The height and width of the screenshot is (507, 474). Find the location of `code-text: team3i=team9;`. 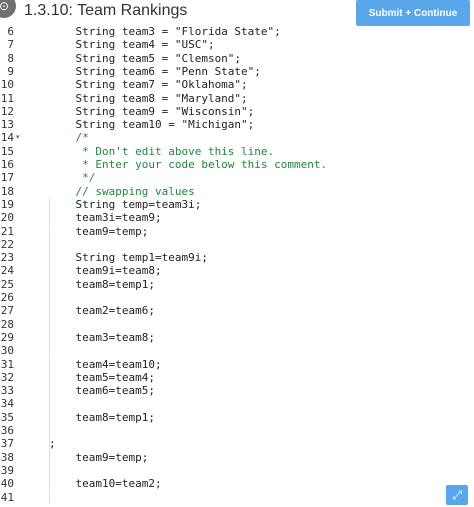

code-text: team3i=team9; is located at coordinates (105, 217).